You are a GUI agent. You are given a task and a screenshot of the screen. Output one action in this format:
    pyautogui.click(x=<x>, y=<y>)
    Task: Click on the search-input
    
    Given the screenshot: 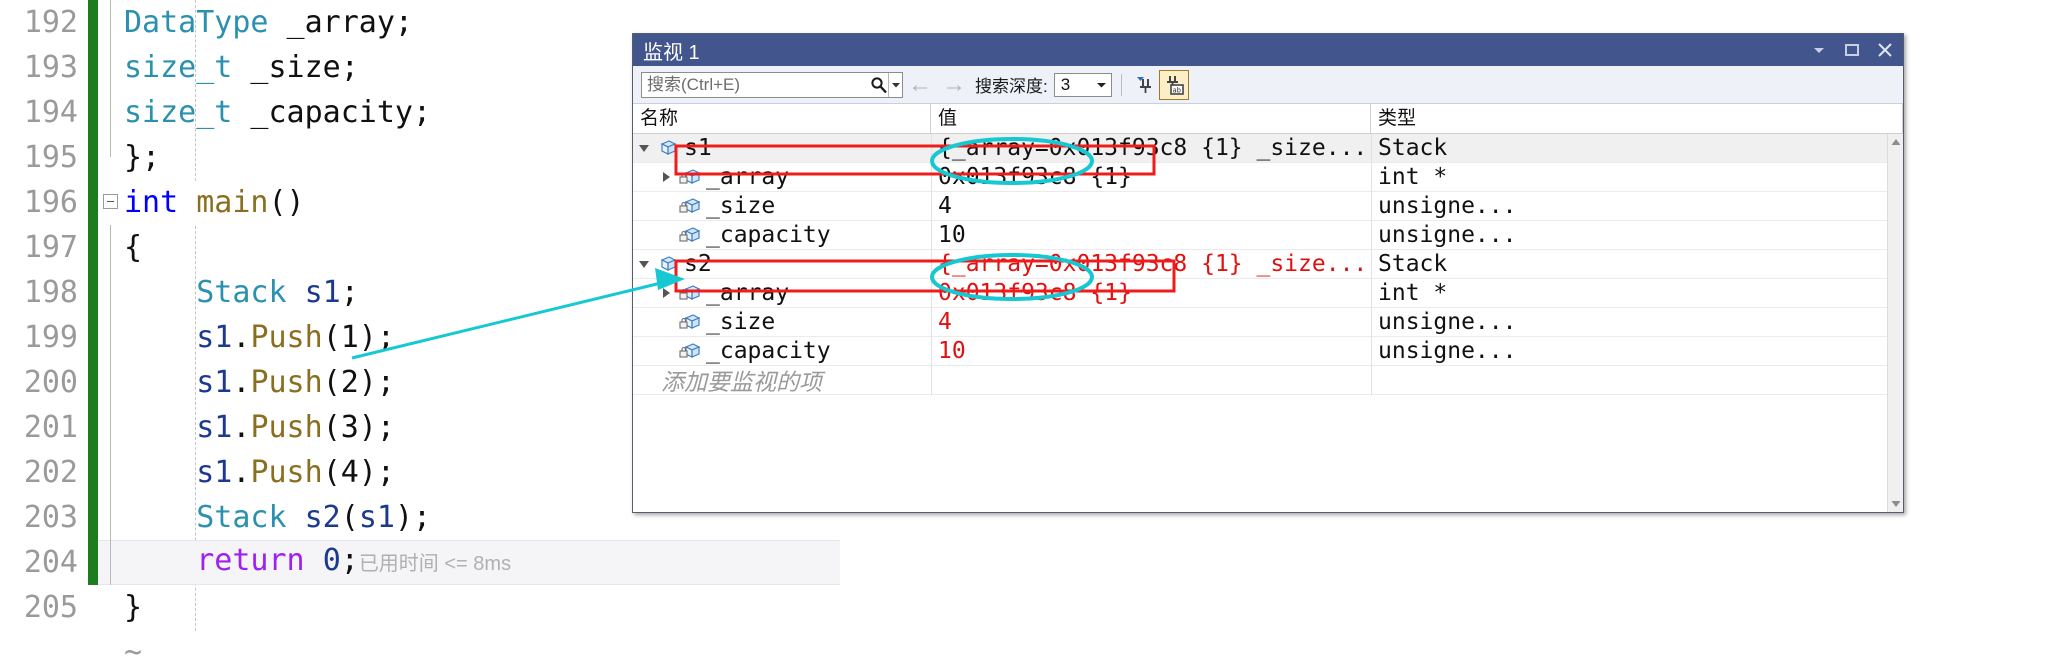 What is the action you would take?
    pyautogui.click(x=756, y=84)
    